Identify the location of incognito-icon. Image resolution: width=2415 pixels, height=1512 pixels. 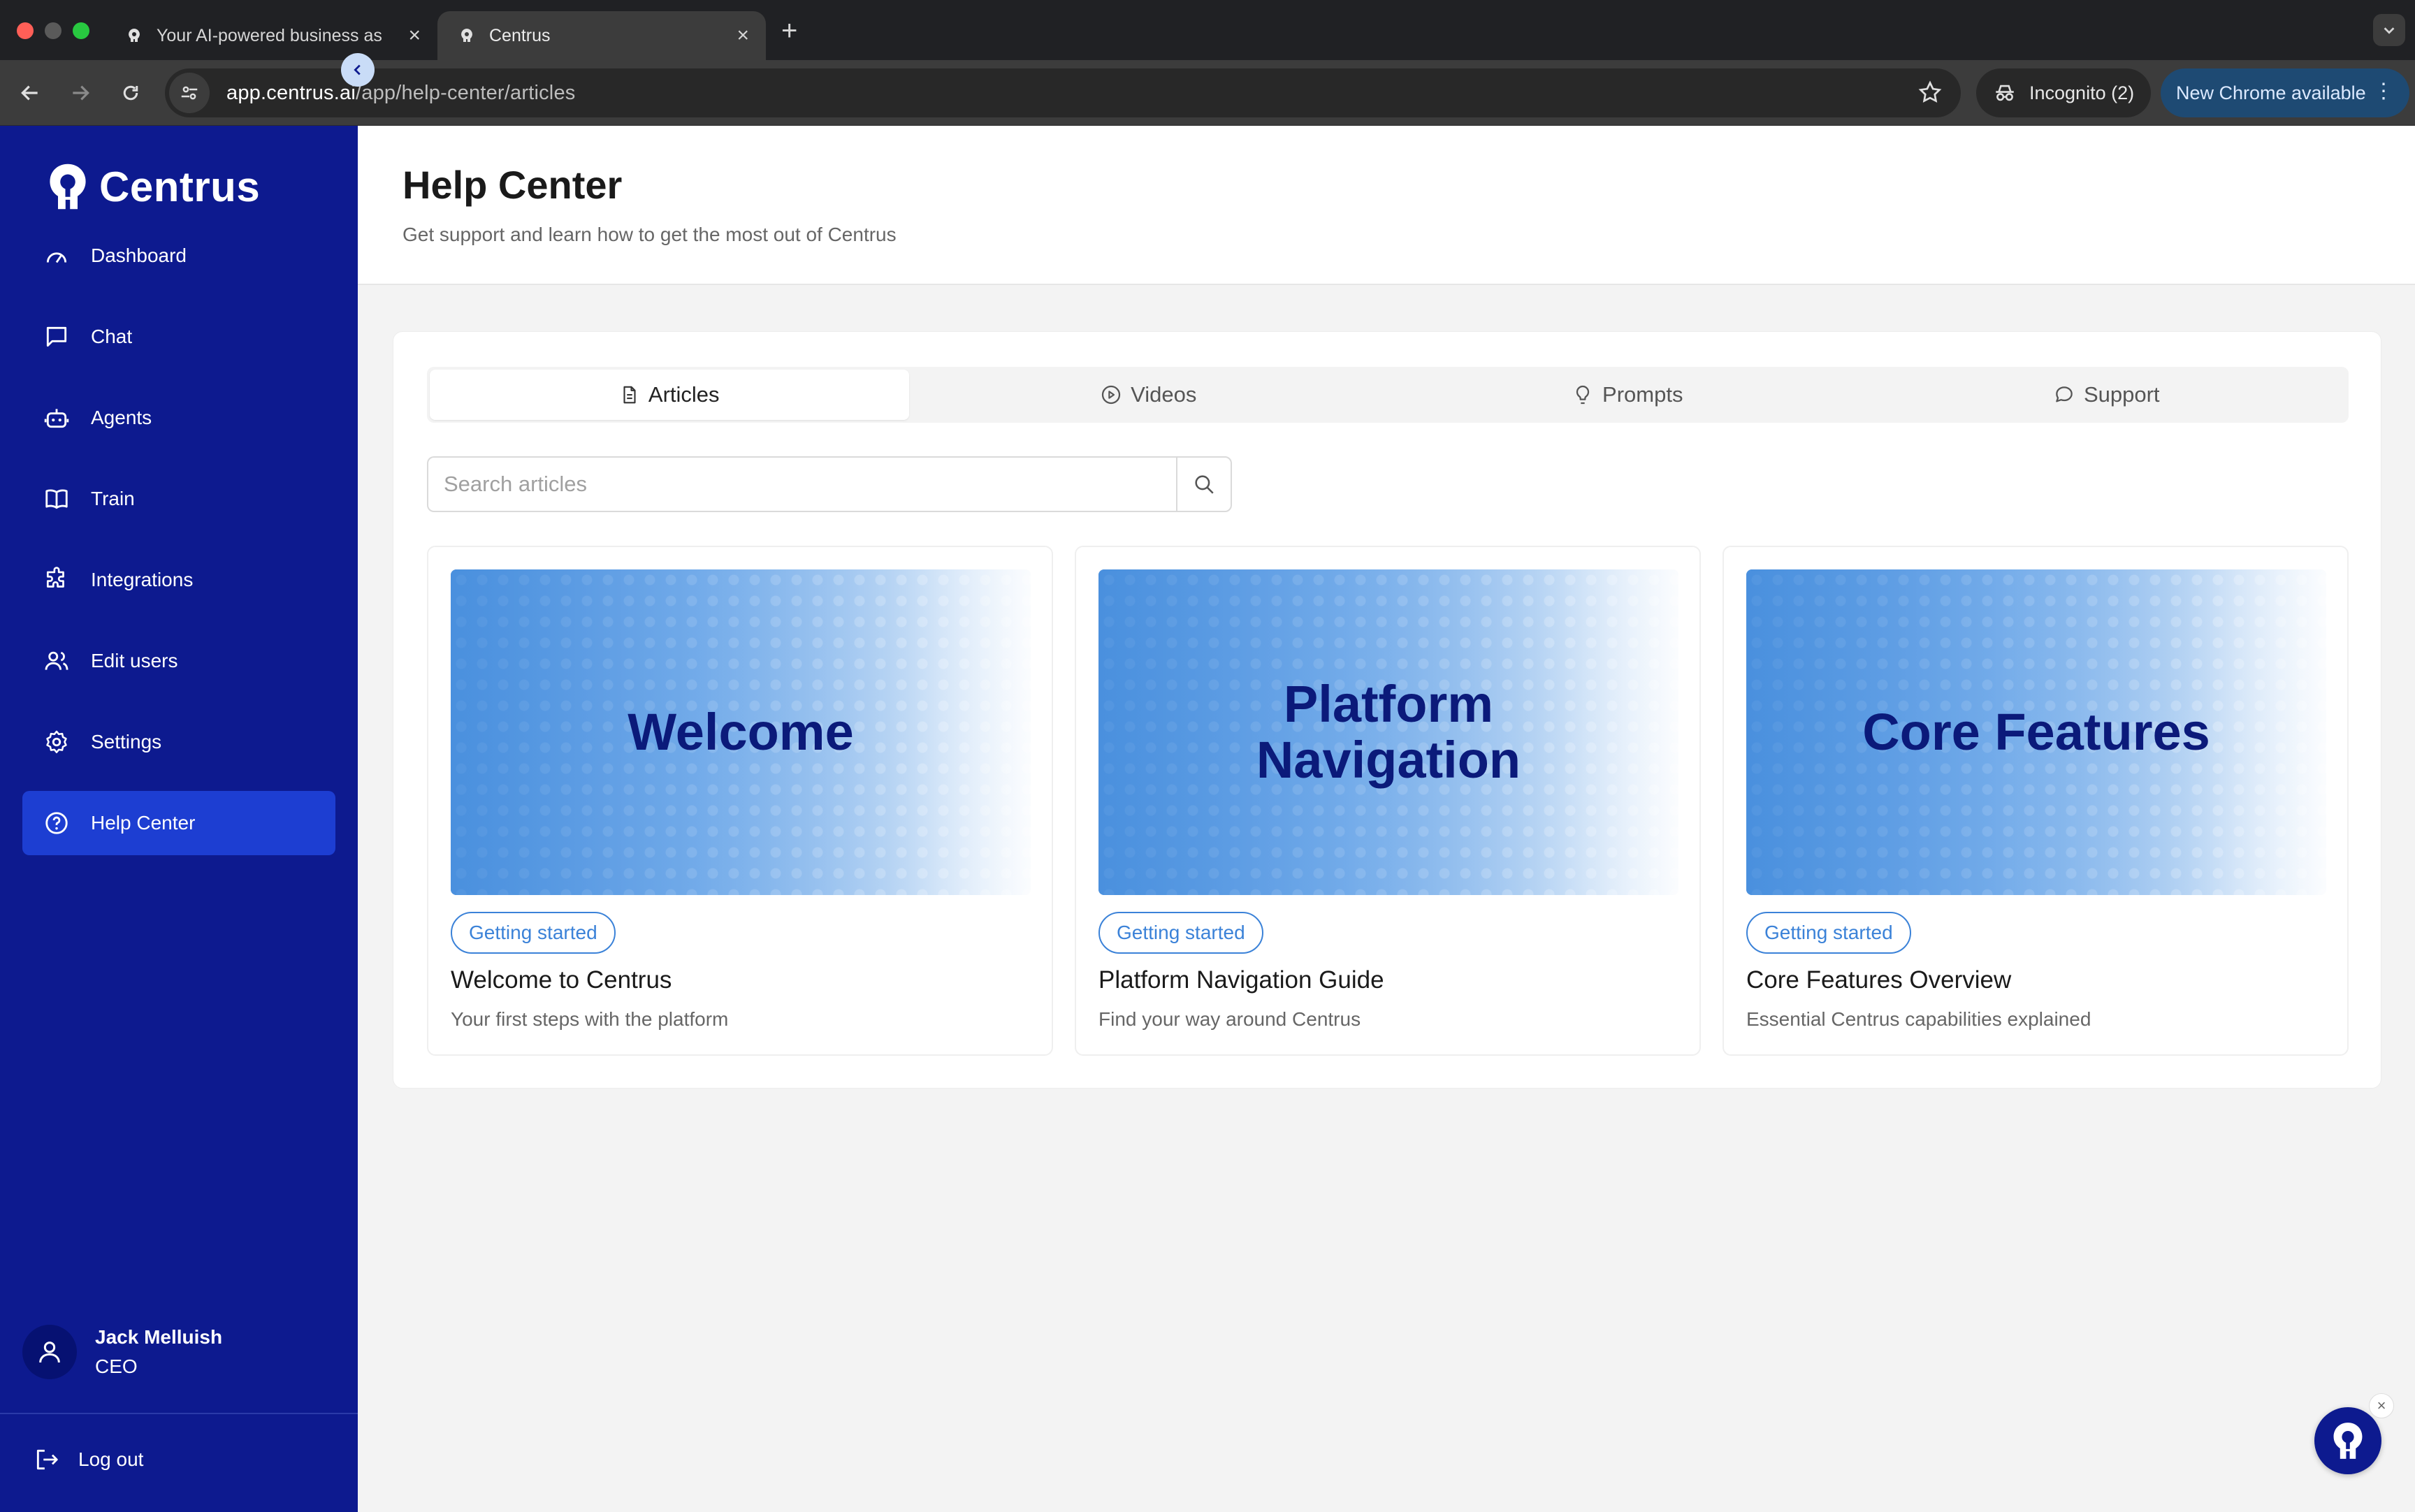
(2005, 93).